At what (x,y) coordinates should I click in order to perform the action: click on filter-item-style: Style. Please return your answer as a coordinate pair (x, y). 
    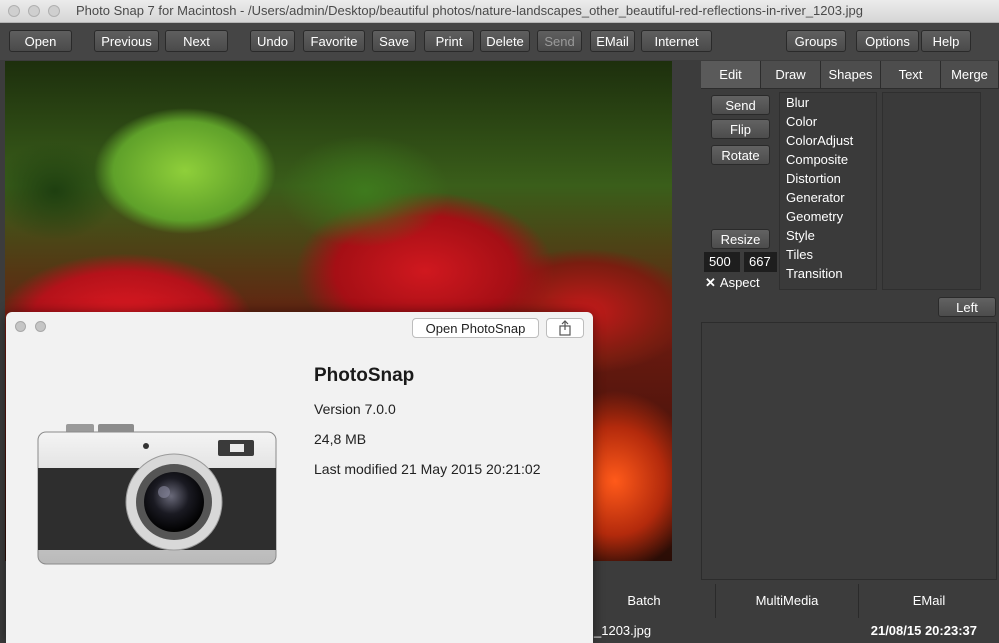
    Looking at the image, I should click on (800, 235).